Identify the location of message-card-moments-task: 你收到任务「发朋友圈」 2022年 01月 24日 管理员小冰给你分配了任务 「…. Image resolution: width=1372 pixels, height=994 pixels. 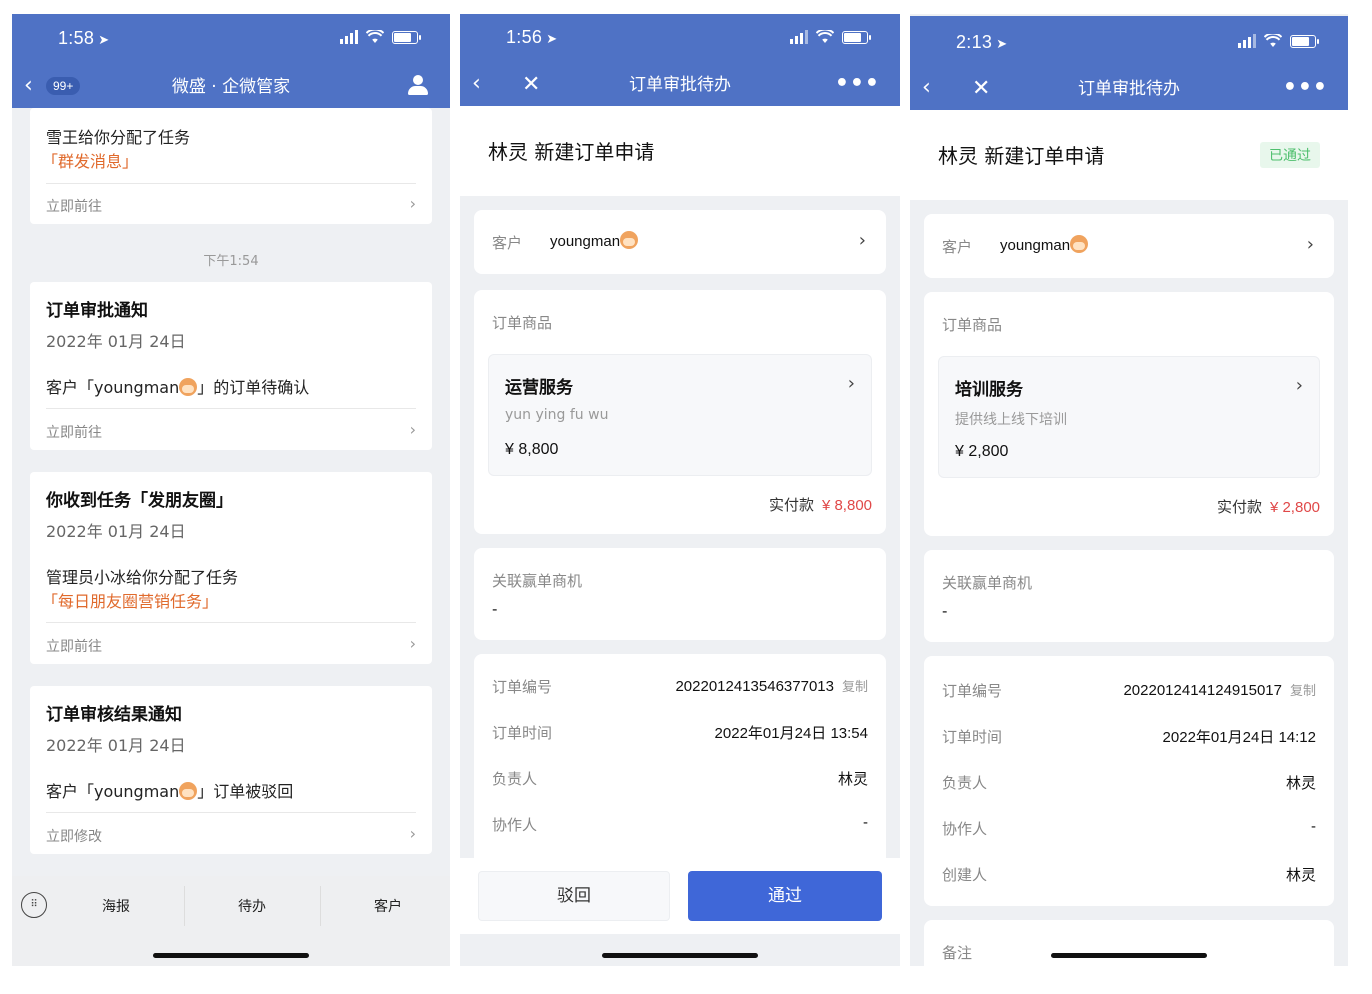
(231, 568).